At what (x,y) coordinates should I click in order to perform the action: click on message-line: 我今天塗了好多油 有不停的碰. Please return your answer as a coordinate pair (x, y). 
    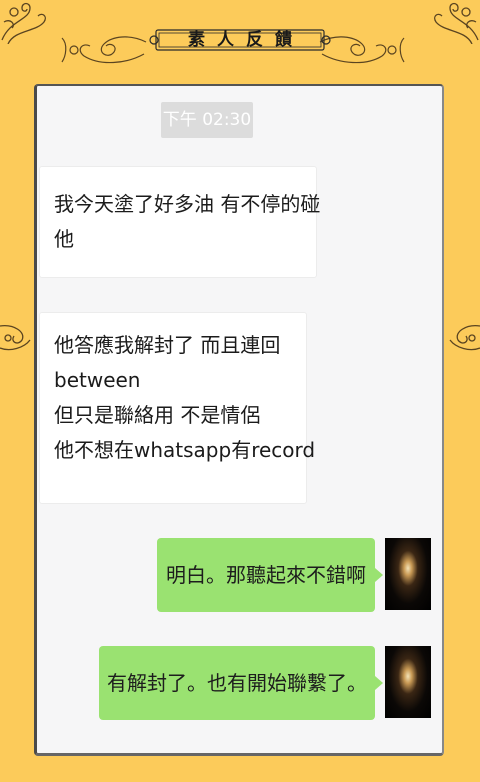
    Looking at the image, I should click on (187, 204).